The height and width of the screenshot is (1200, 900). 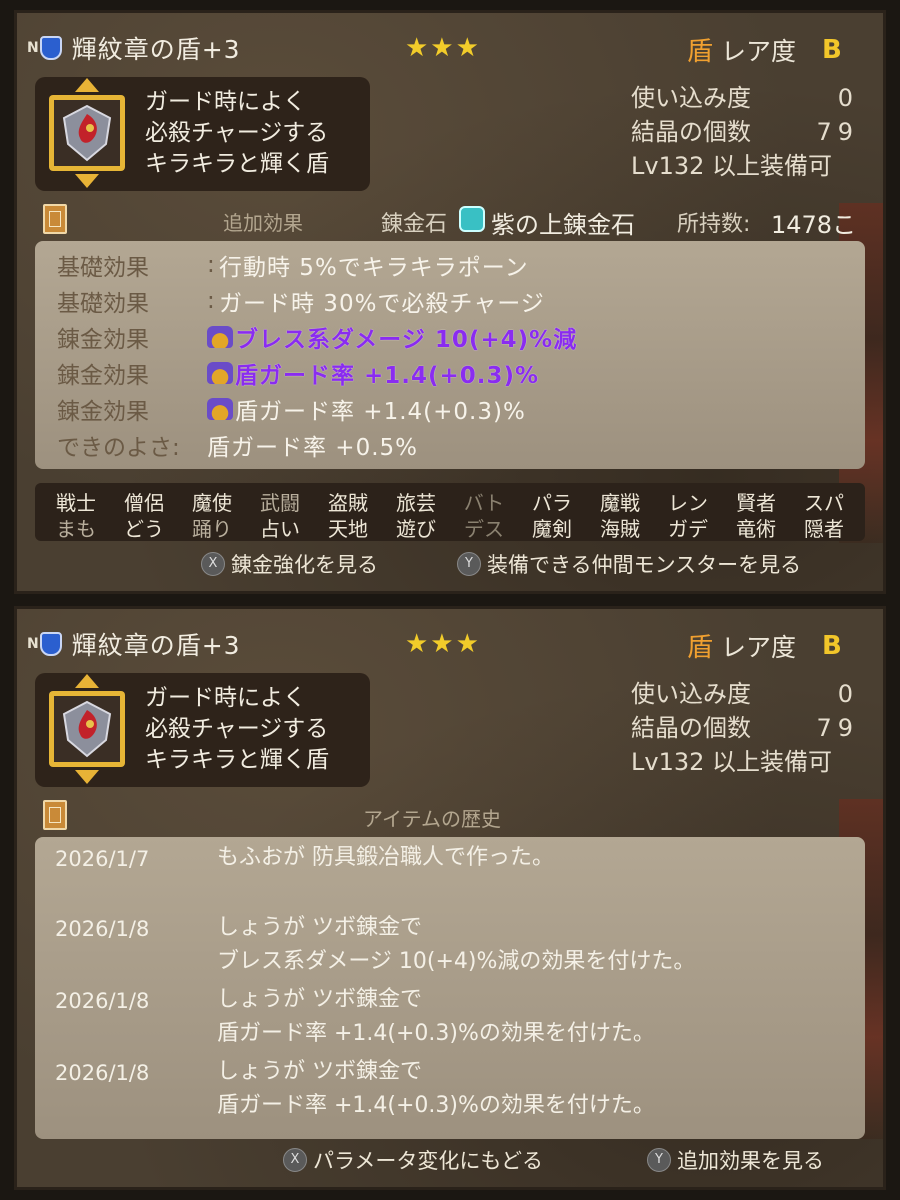 What do you see at coordinates (280, 503) in the screenshot?
I see `job-label: 武闘` at bounding box center [280, 503].